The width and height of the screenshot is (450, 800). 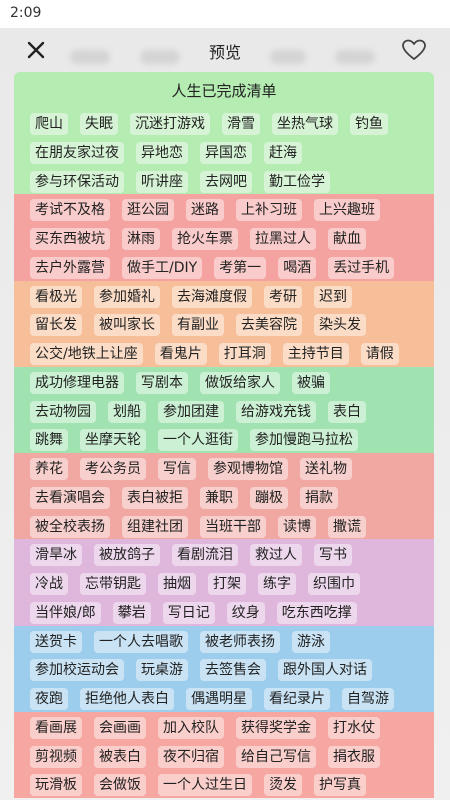 I want to click on checklist-tag: 写信, so click(x=177, y=469).